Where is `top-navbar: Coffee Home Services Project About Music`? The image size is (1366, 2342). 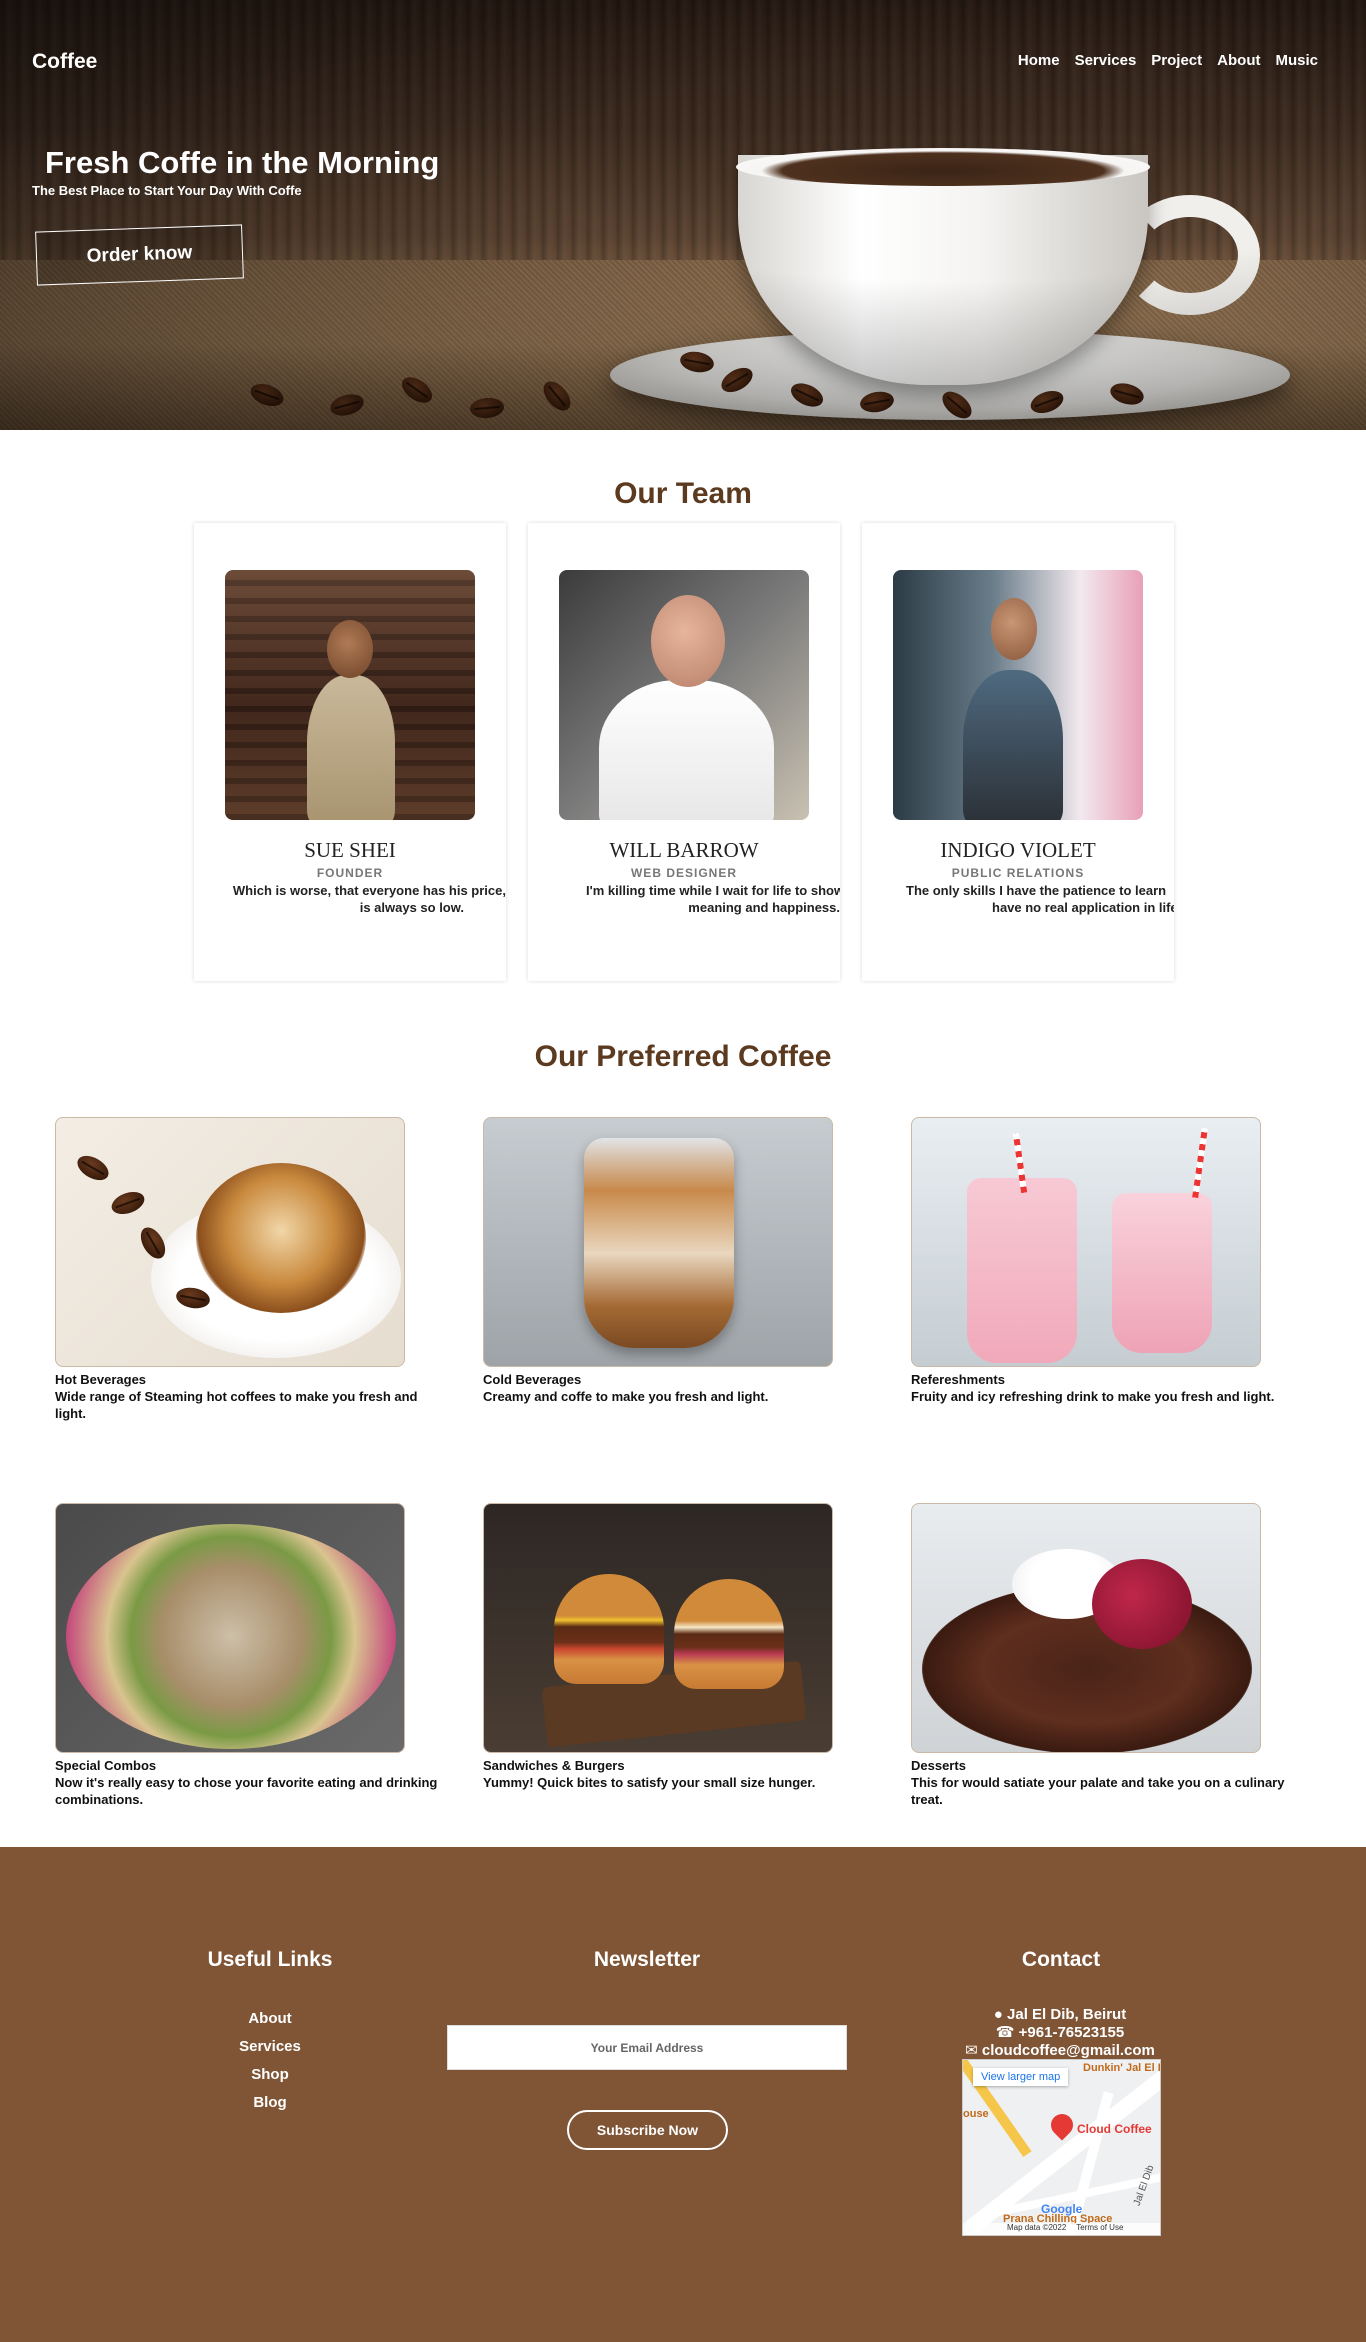
top-navbar: Coffee Home Services Project About Music is located at coordinates (683, 60).